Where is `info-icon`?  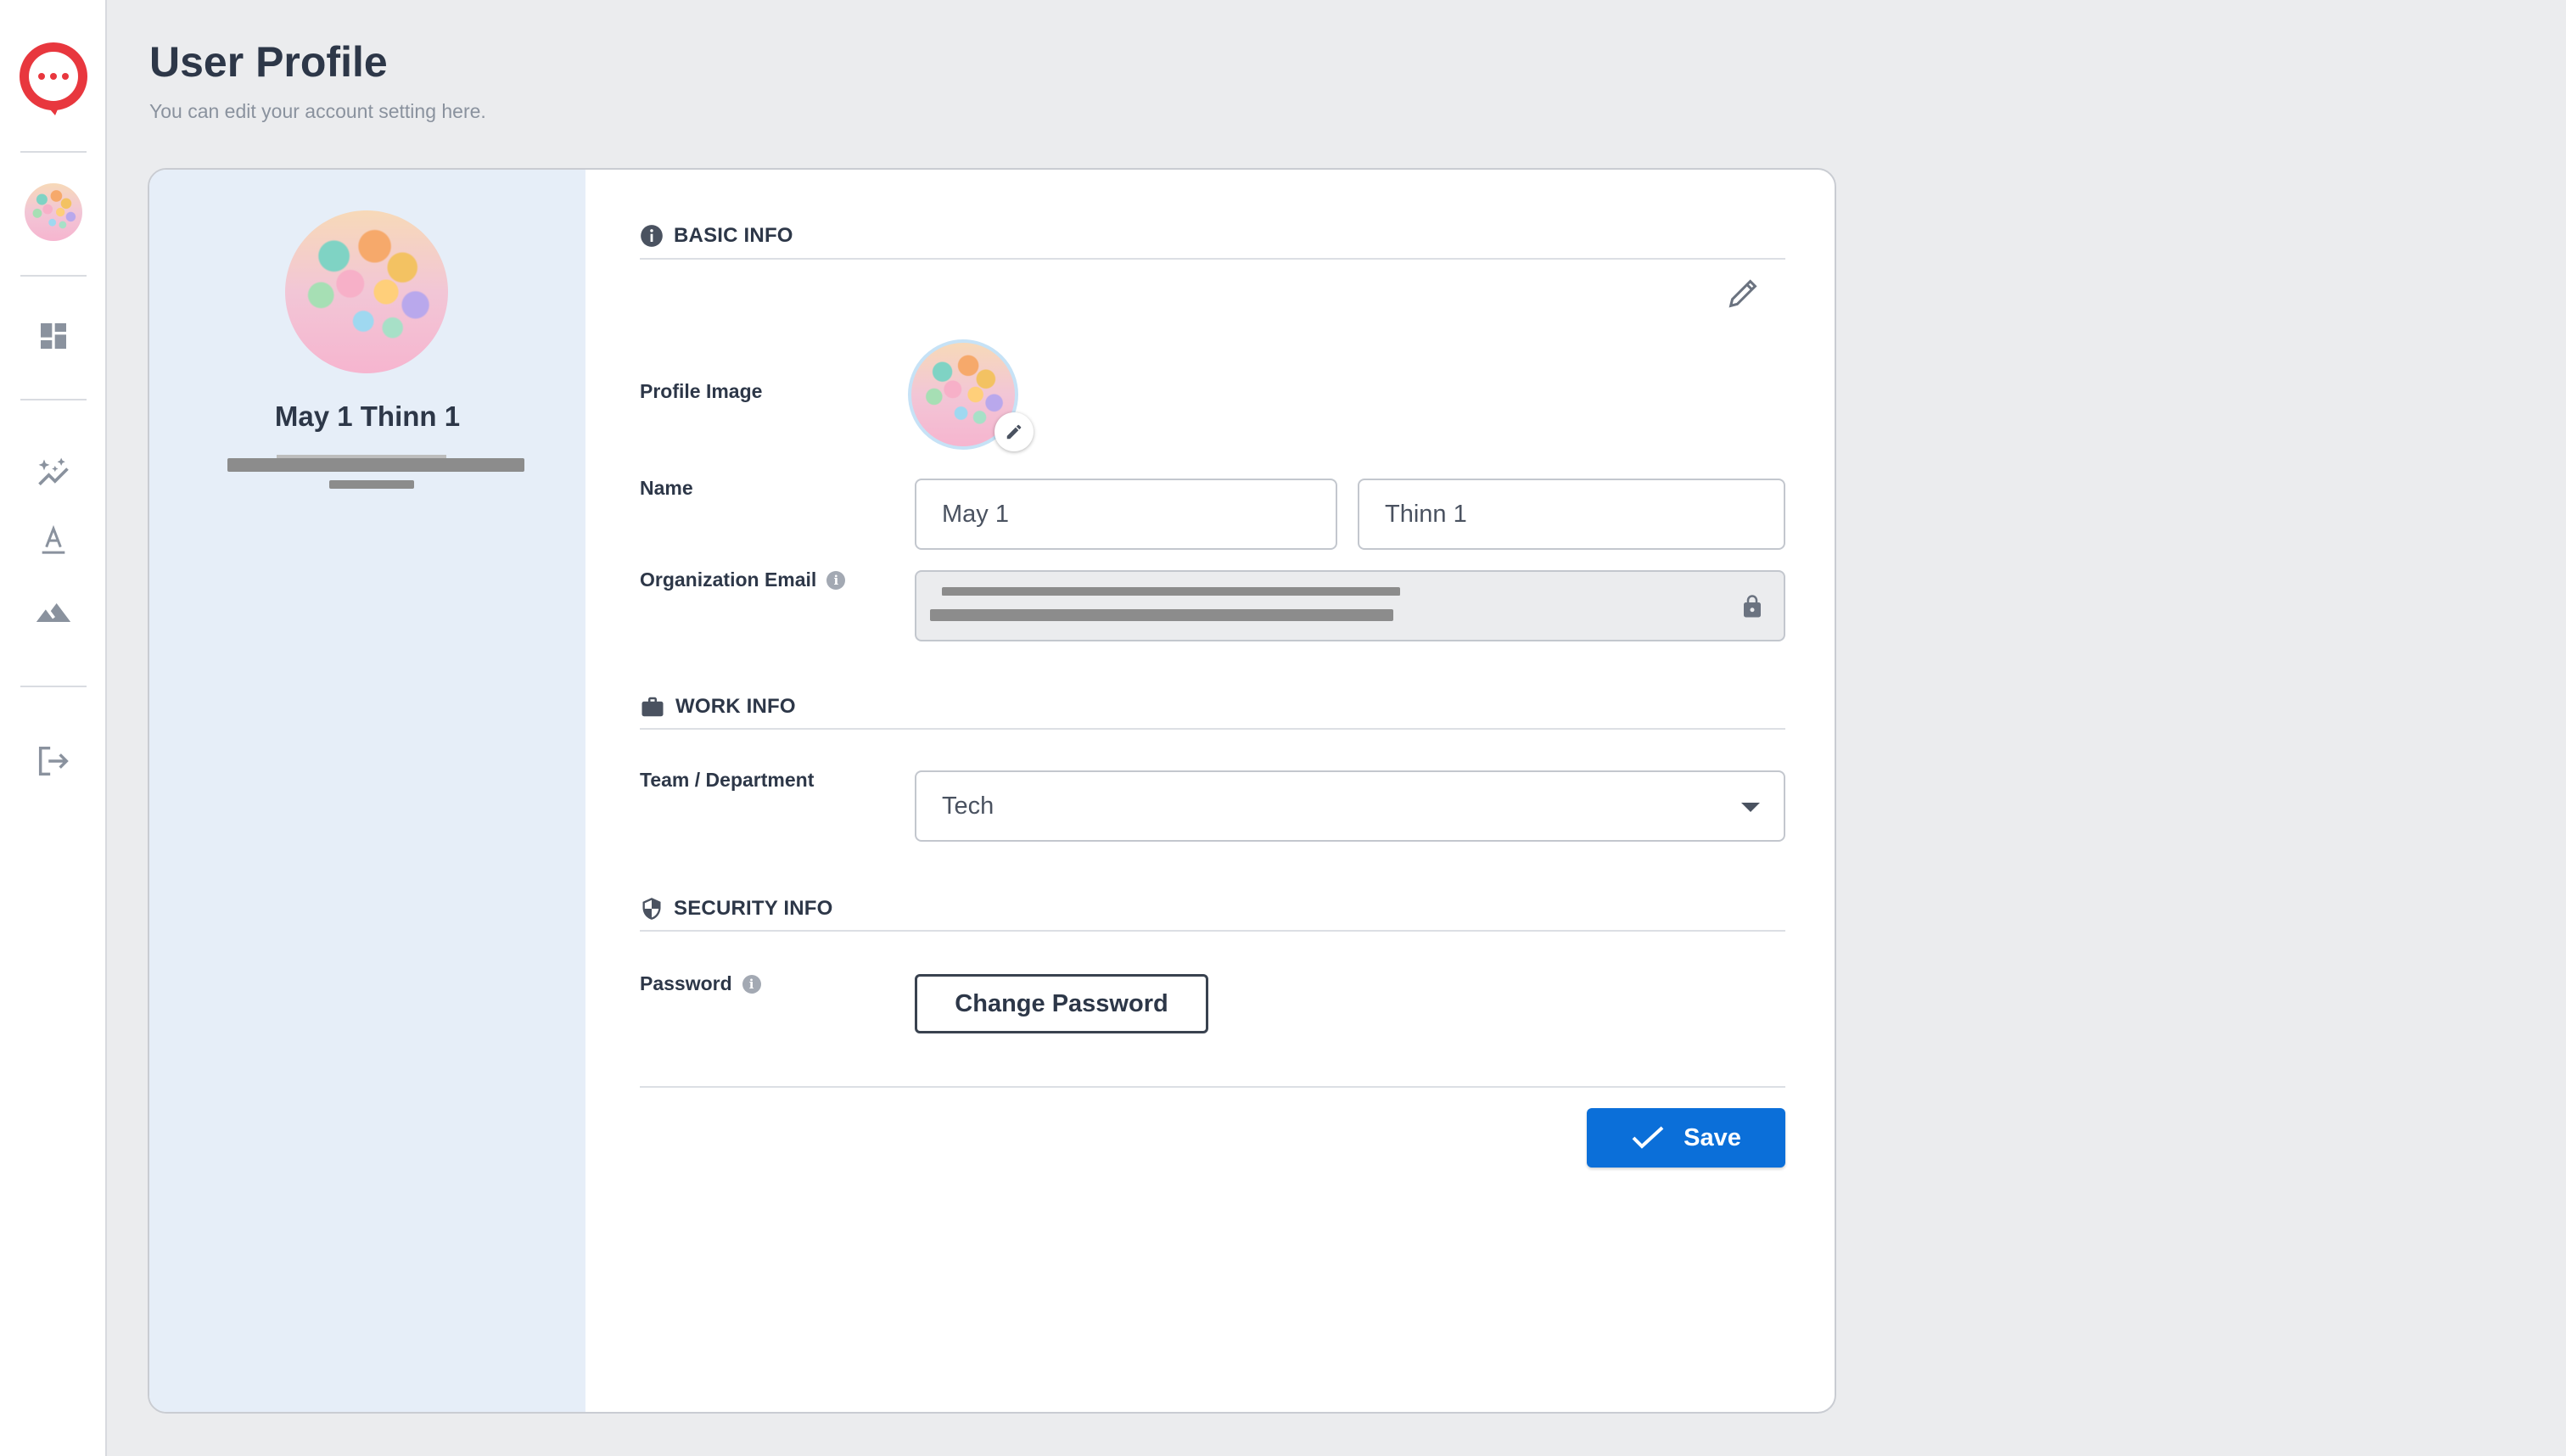
info-icon is located at coordinates (652, 236).